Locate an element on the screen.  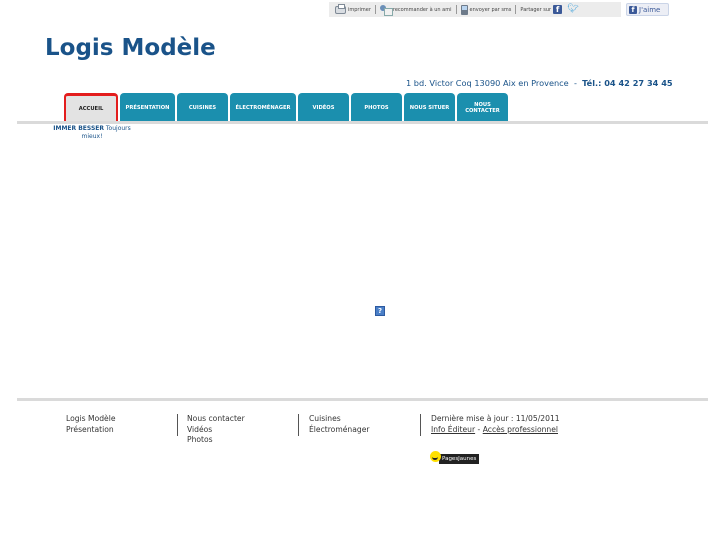
sms-label: envoyer par sms is located at coordinates (490, 9).